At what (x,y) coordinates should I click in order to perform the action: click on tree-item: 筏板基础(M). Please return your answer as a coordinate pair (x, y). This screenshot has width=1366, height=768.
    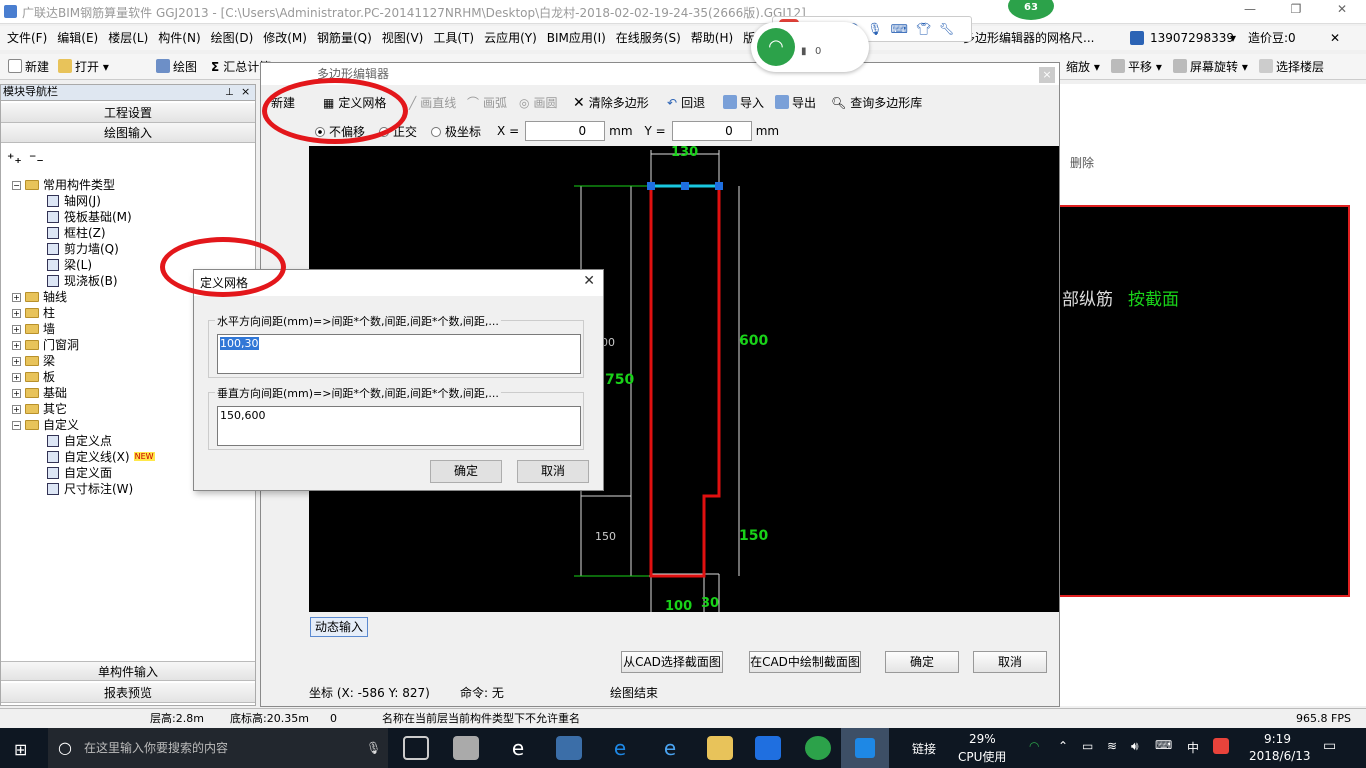
    Looking at the image, I should click on (128, 217).